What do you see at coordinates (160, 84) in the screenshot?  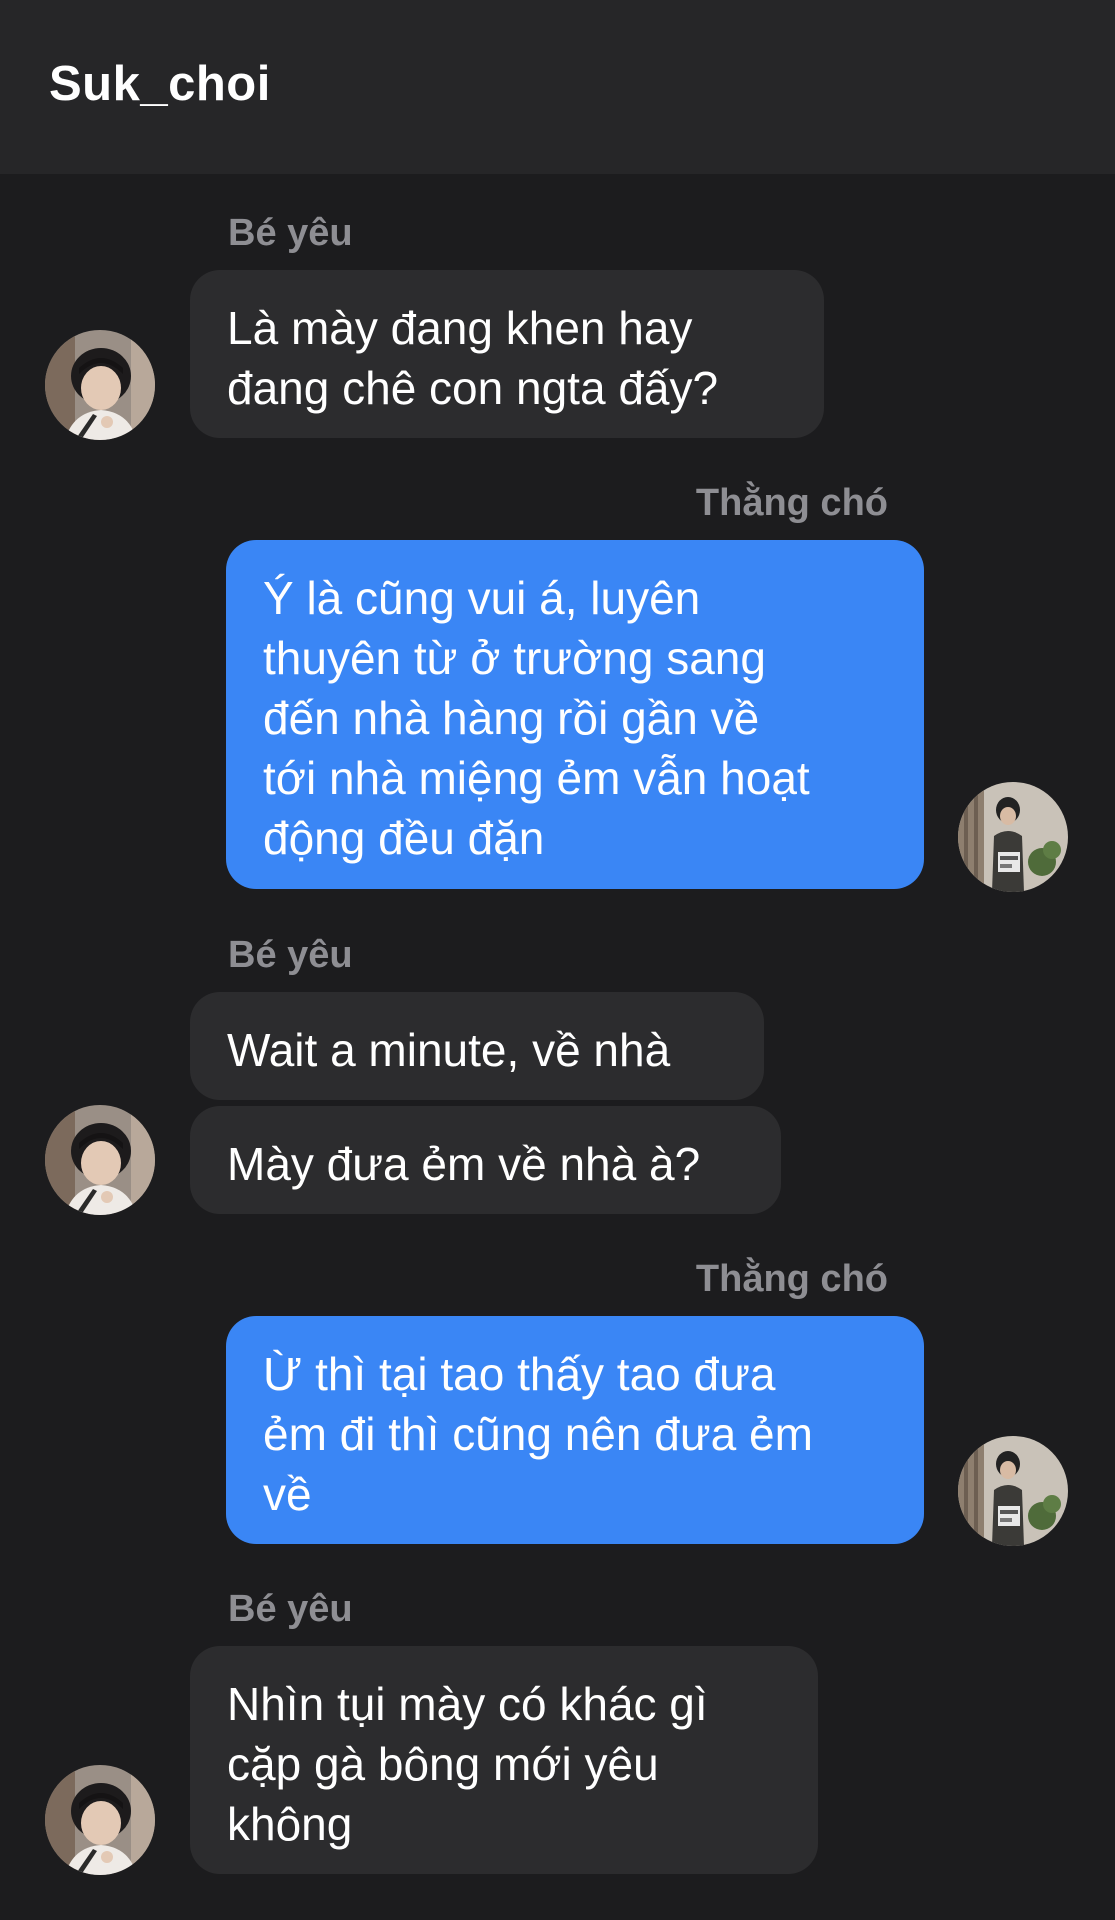 I see `chat-title: Suk_choi` at bounding box center [160, 84].